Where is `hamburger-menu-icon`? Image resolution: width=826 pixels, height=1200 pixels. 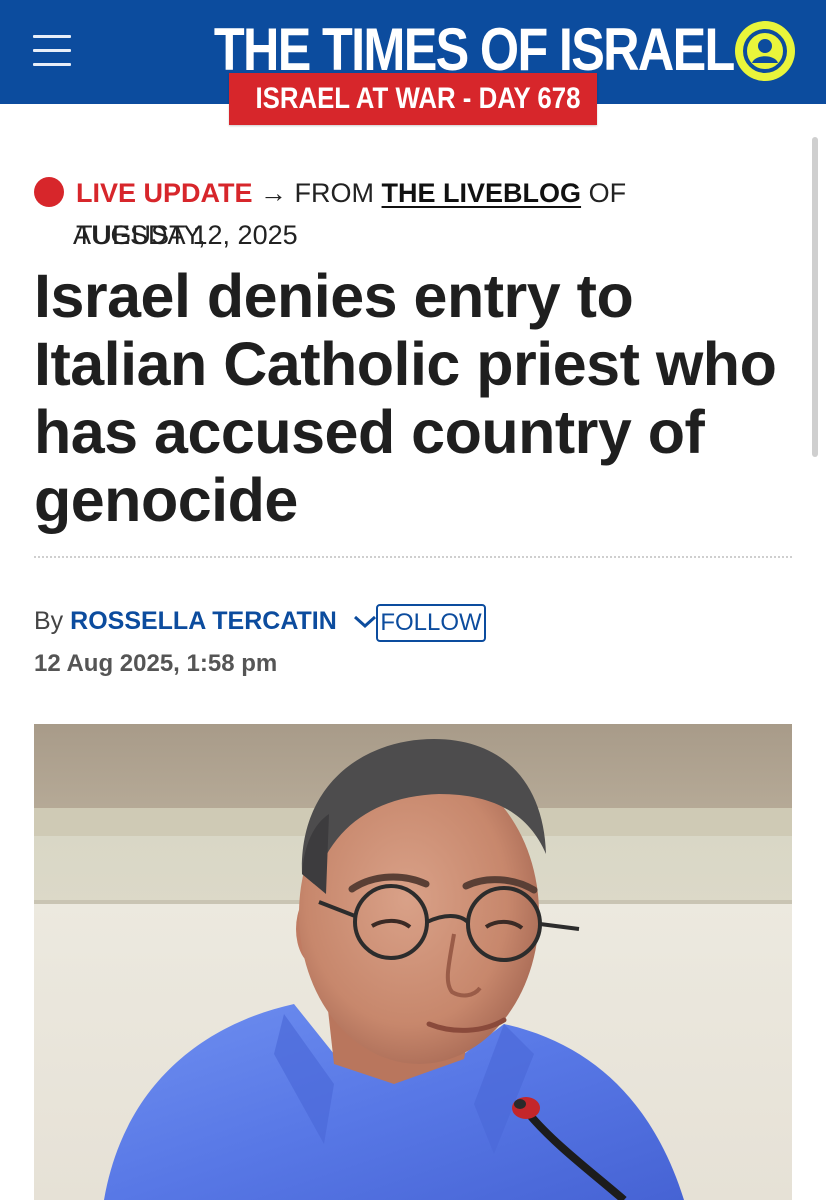
hamburger-menu-icon is located at coordinates (53, 51).